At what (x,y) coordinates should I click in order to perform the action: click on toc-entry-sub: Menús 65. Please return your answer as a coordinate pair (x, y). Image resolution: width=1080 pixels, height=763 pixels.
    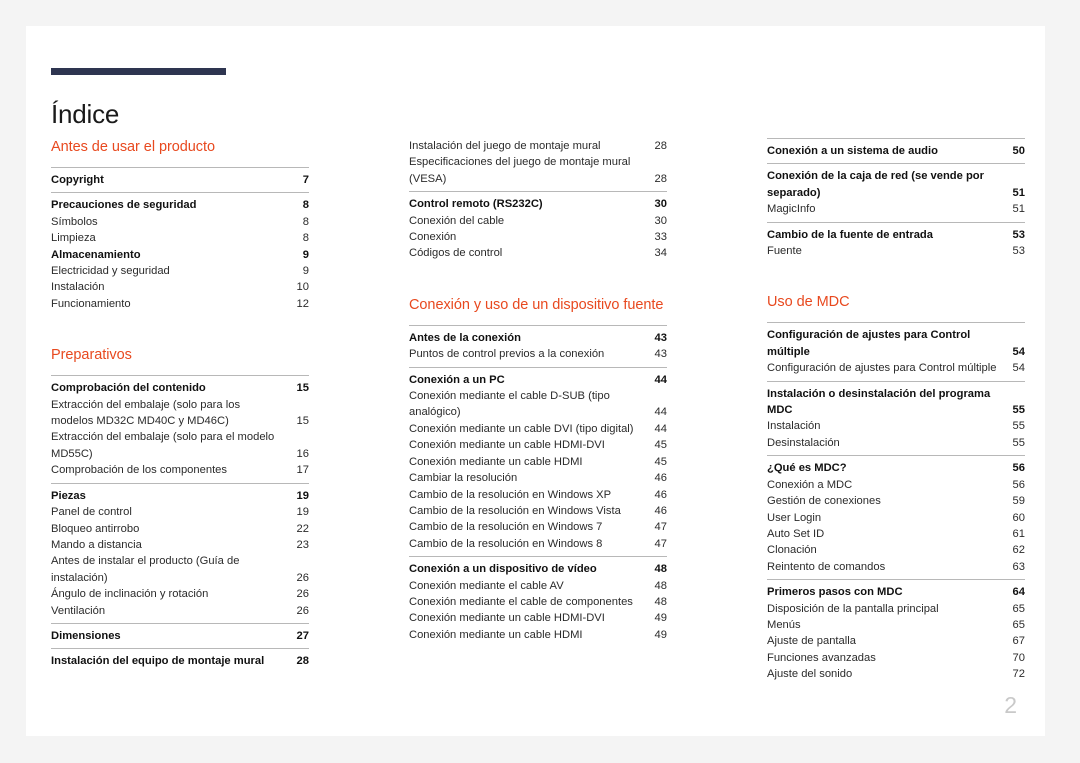
    Looking at the image, I should click on (896, 625).